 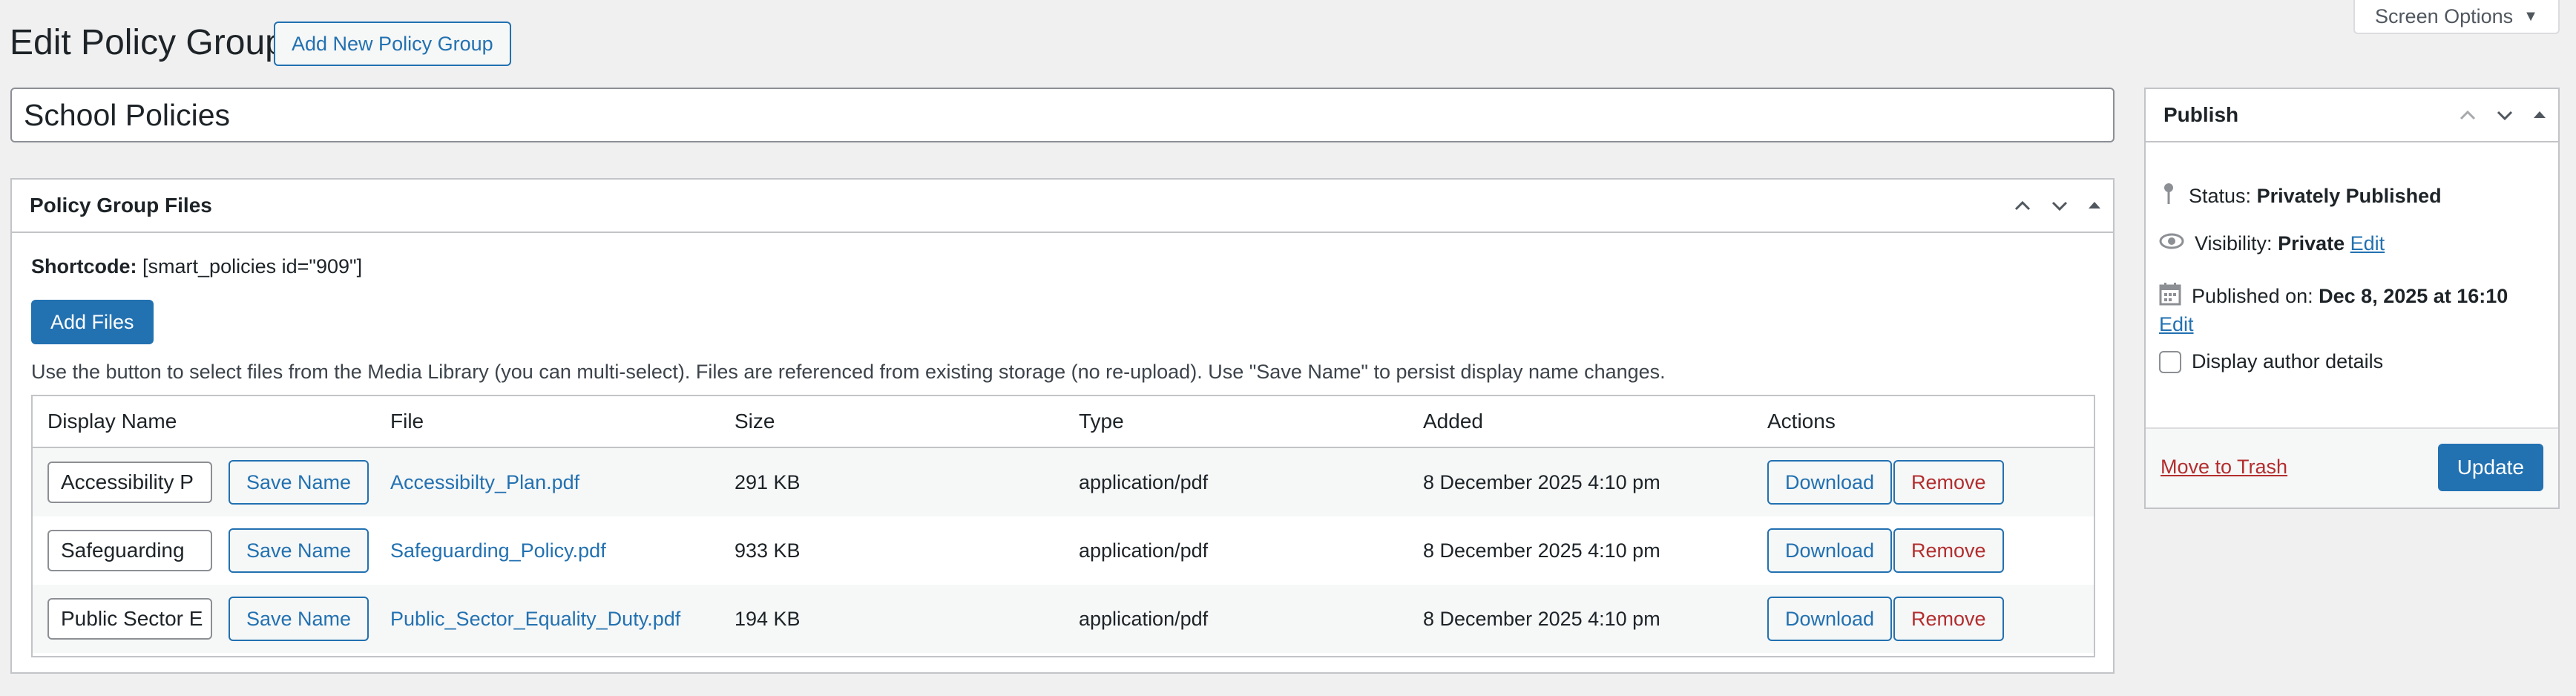 What do you see at coordinates (2444, 15) in the screenshot?
I see `screen-options-label: Screen Options` at bounding box center [2444, 15].